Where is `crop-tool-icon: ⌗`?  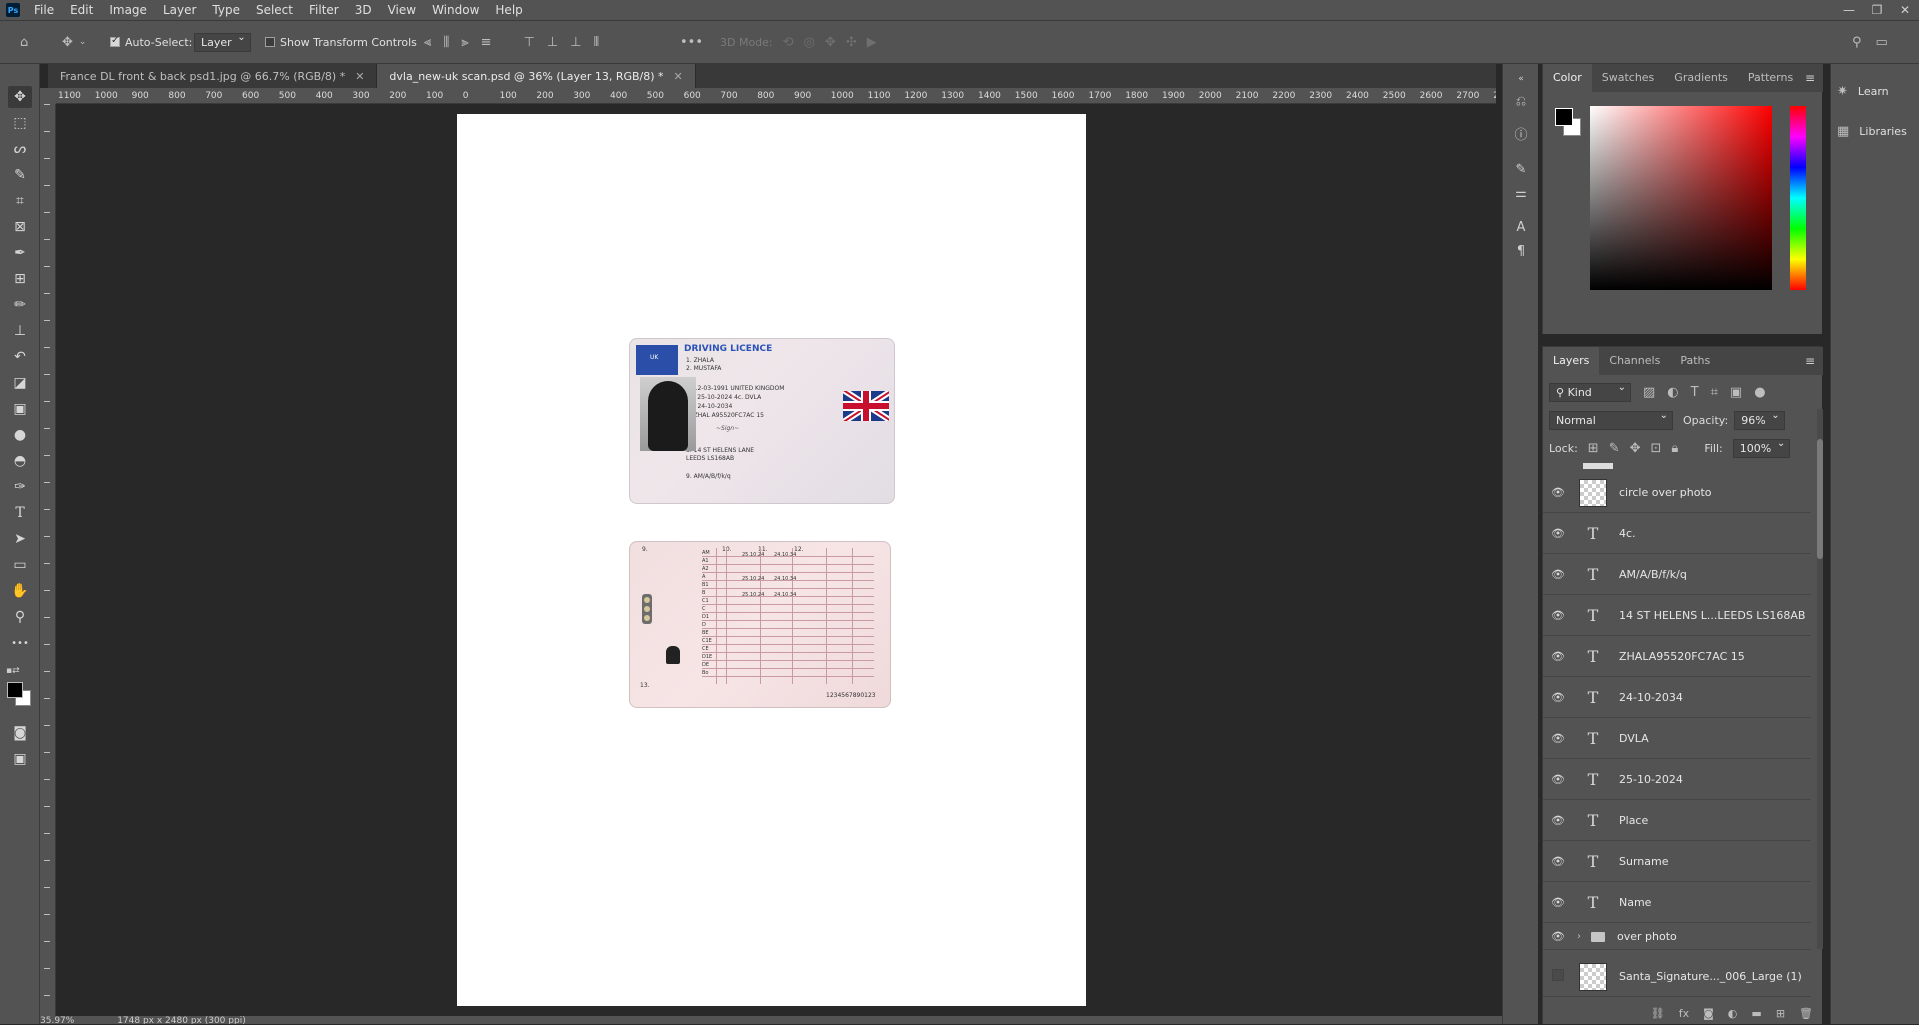
crop-tool-icon: ⌗ is located at coordinates (20, 201).